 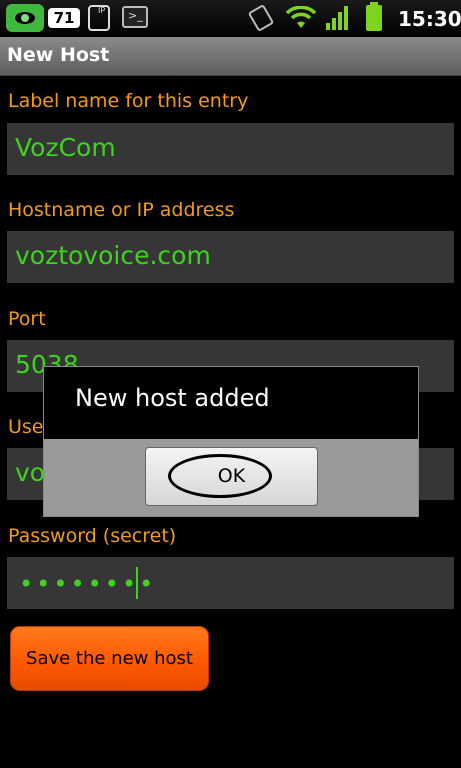 I want to click on password-field: ••••••••, so click(x=230, y=583).